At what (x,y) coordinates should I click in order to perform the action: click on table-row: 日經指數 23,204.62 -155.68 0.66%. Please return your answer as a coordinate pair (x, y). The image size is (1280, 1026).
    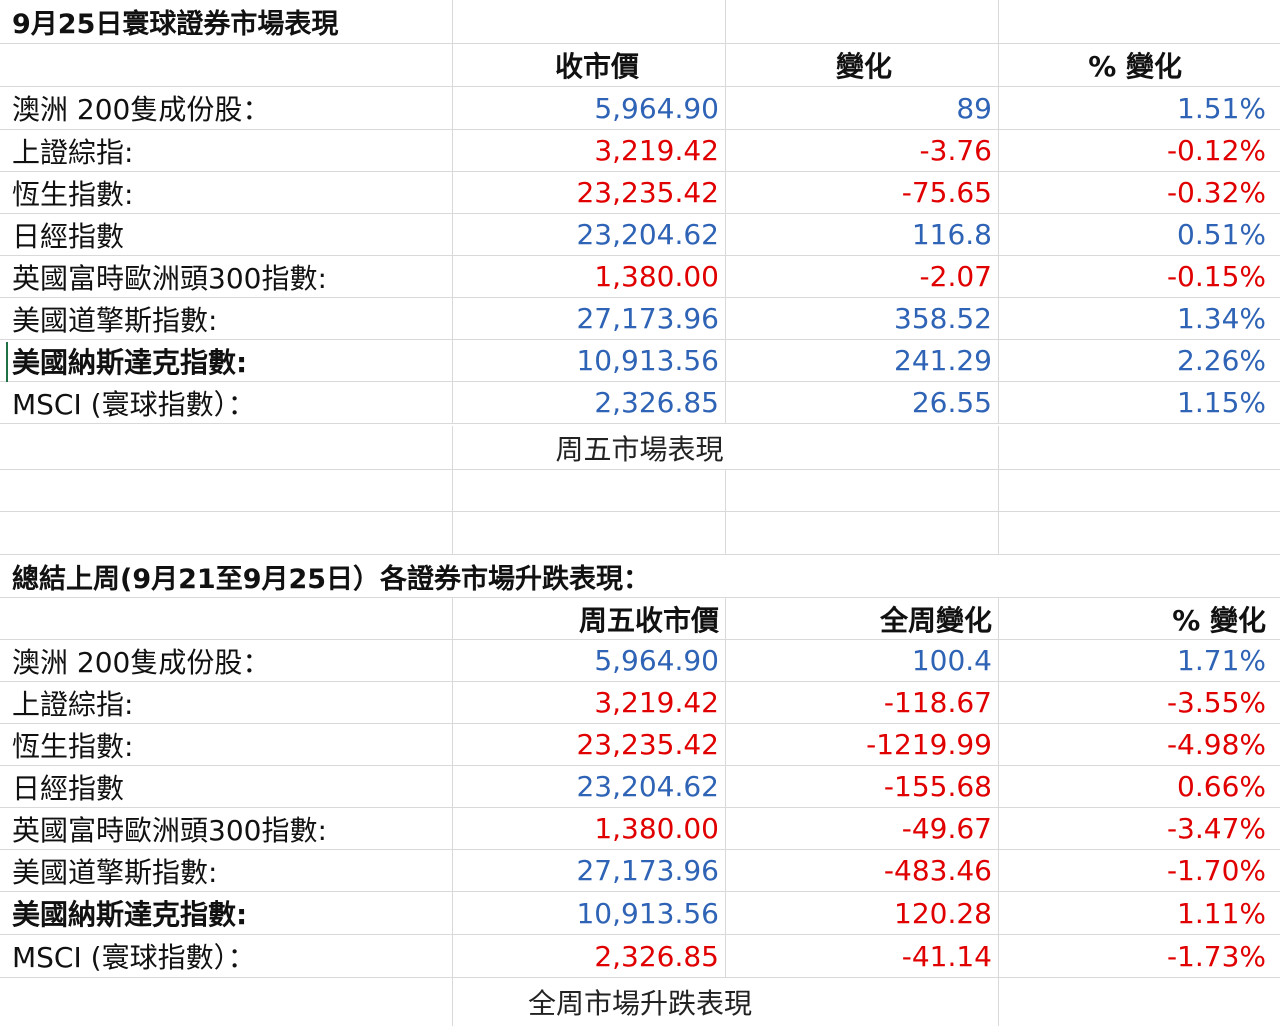
    Looking at the image, I should click on (640, 787).